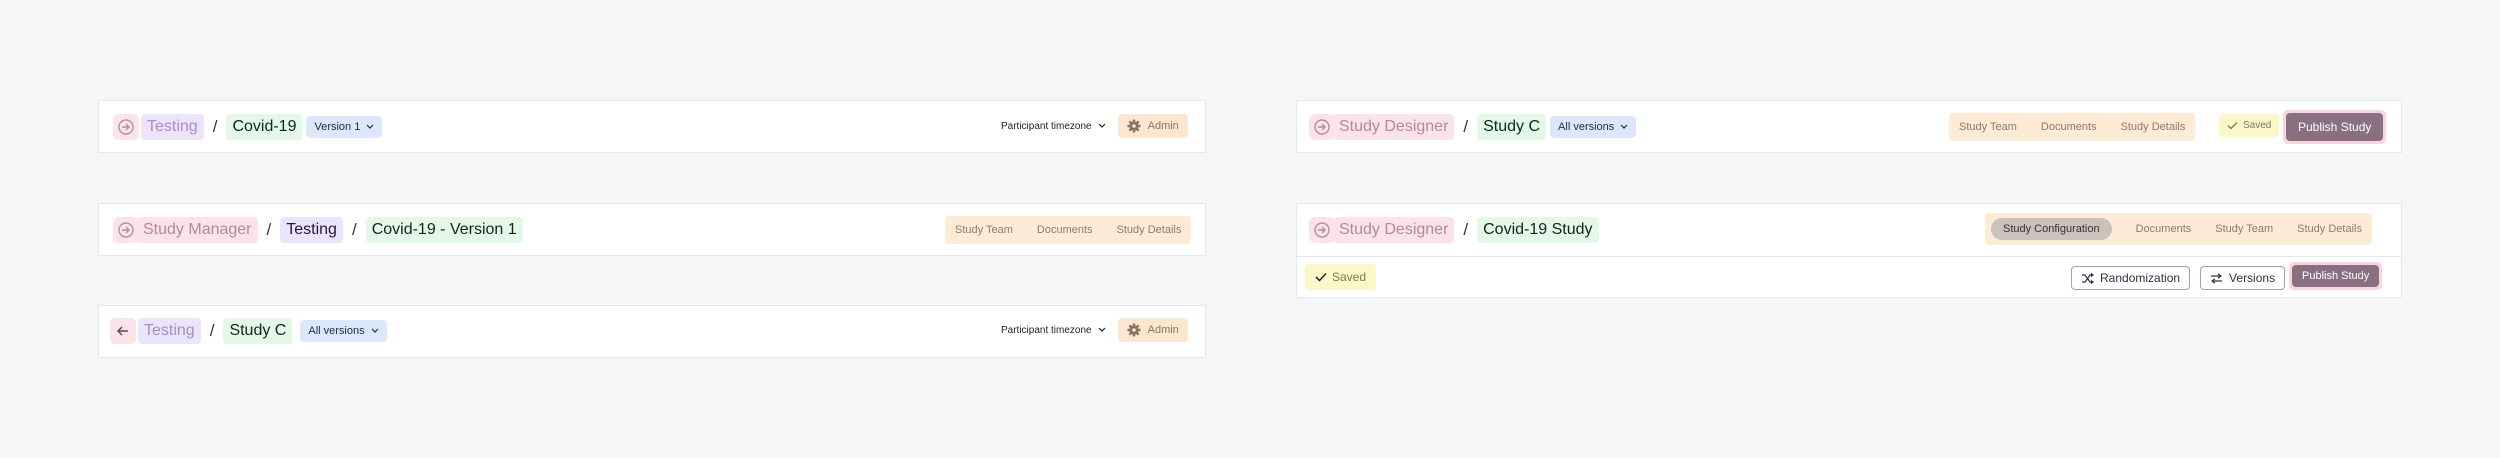 This screenshot has height=458, width=2500. Describe the element at coordinates (2140, 278) in the screenshot. I see `randomization-label: Randomization` at that location.